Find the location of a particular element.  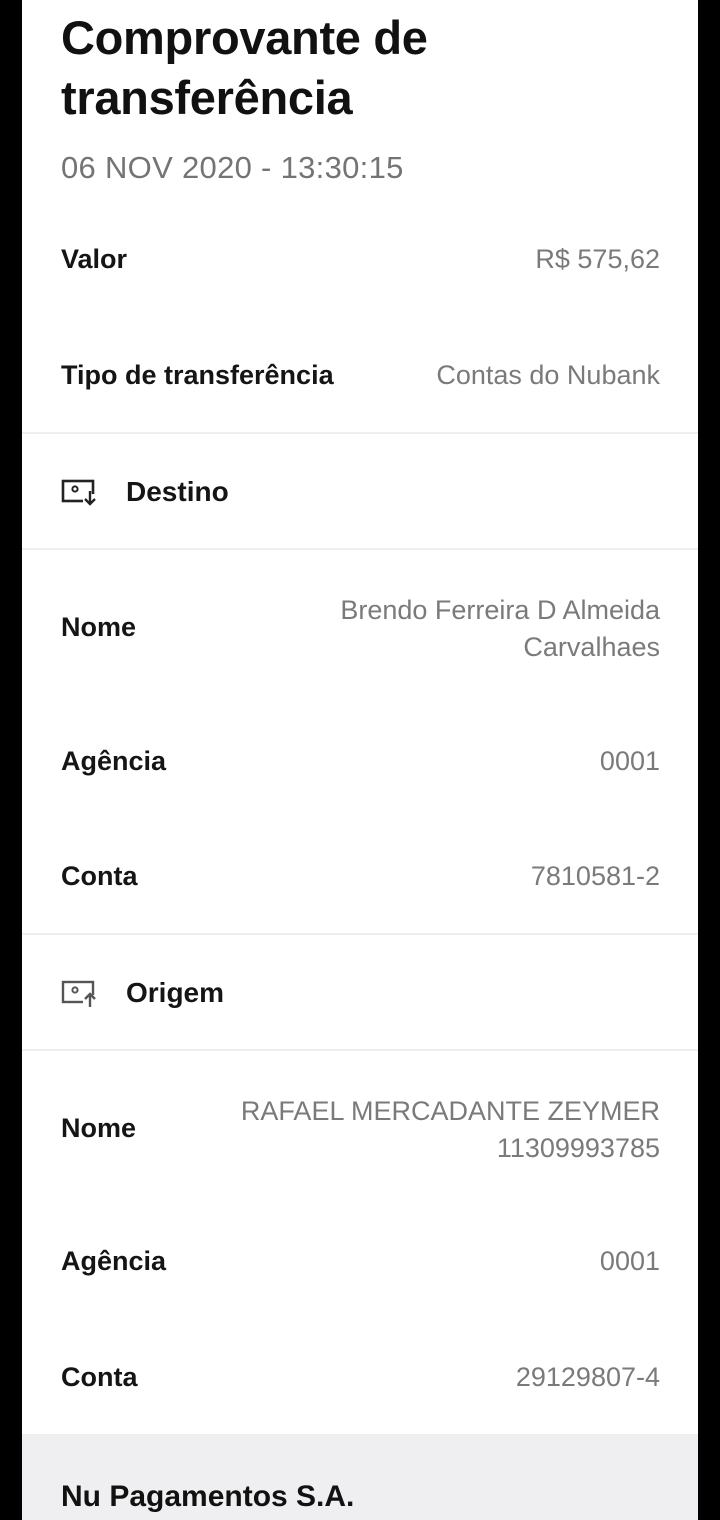

origem-nome-line1: RAFAEL MERCADANTE ZEYMER is located at coordinates (450, 1111).